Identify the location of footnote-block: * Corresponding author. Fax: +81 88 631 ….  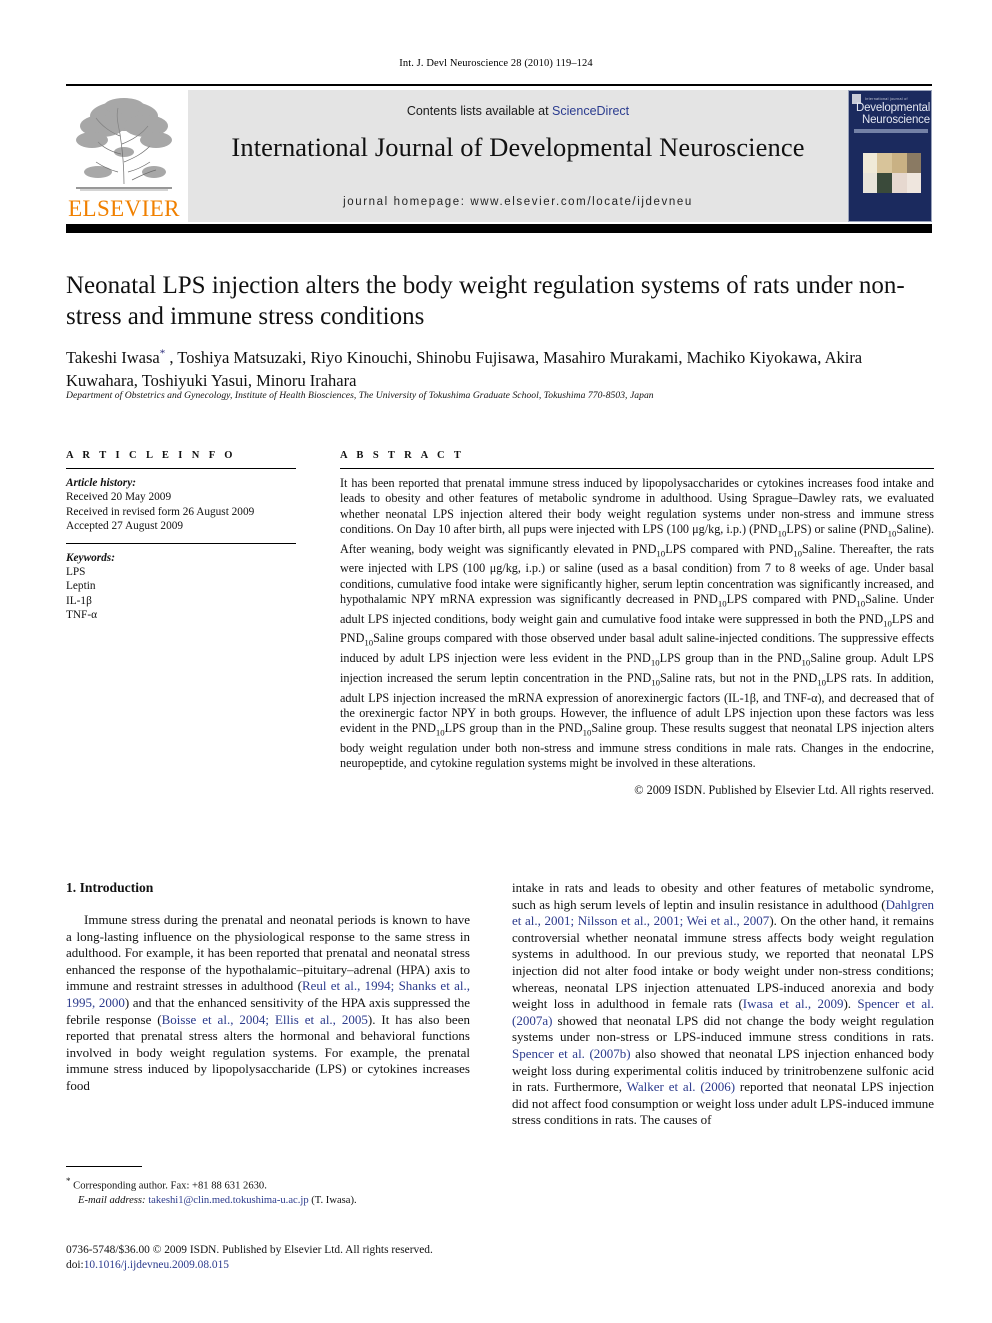
(276, 1191).